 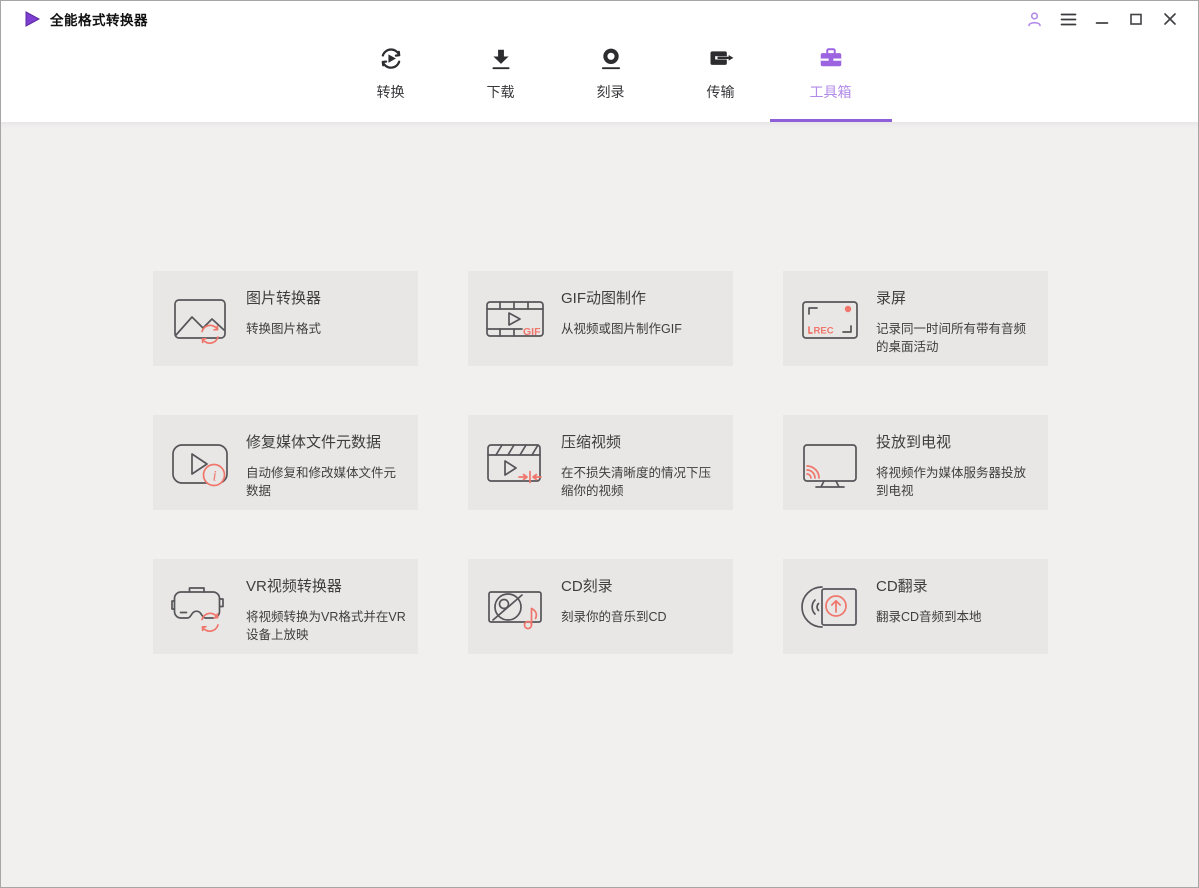 What do you see at coordinates (284, 329) in the screenshot?
I see `card-desc: 转换图片格式` at bounding box center [284, 329].